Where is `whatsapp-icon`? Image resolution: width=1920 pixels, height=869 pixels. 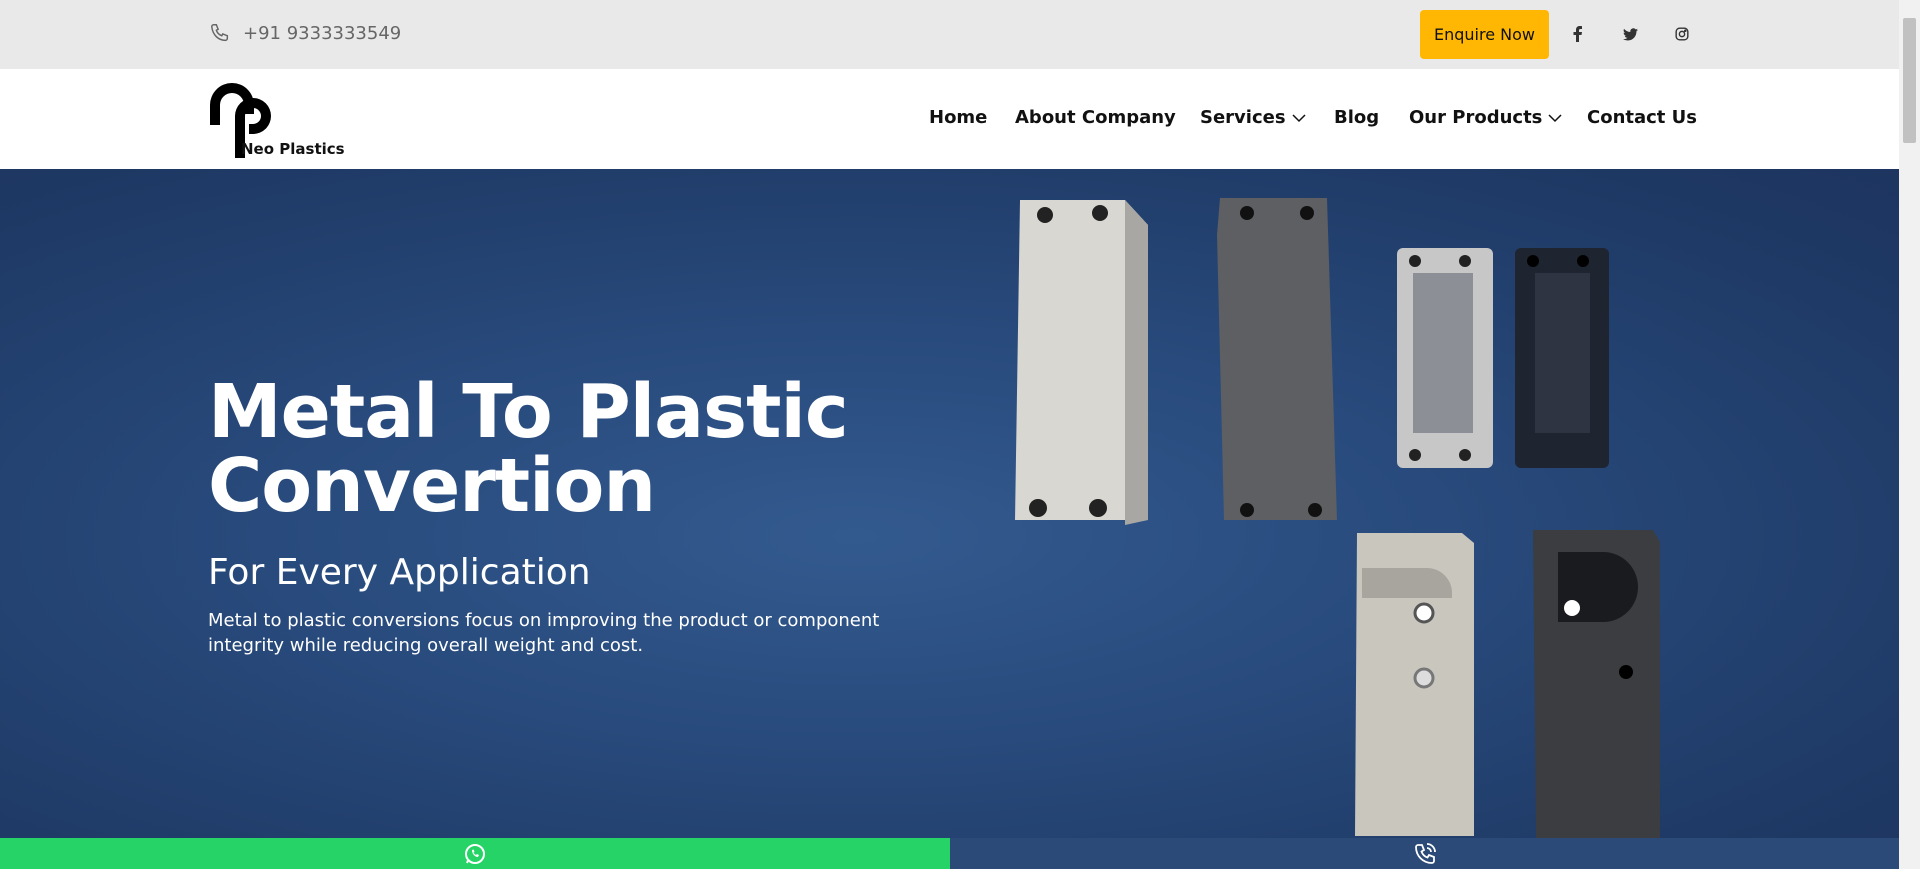
whatsapp-icon is located at coordinates (475, 853).